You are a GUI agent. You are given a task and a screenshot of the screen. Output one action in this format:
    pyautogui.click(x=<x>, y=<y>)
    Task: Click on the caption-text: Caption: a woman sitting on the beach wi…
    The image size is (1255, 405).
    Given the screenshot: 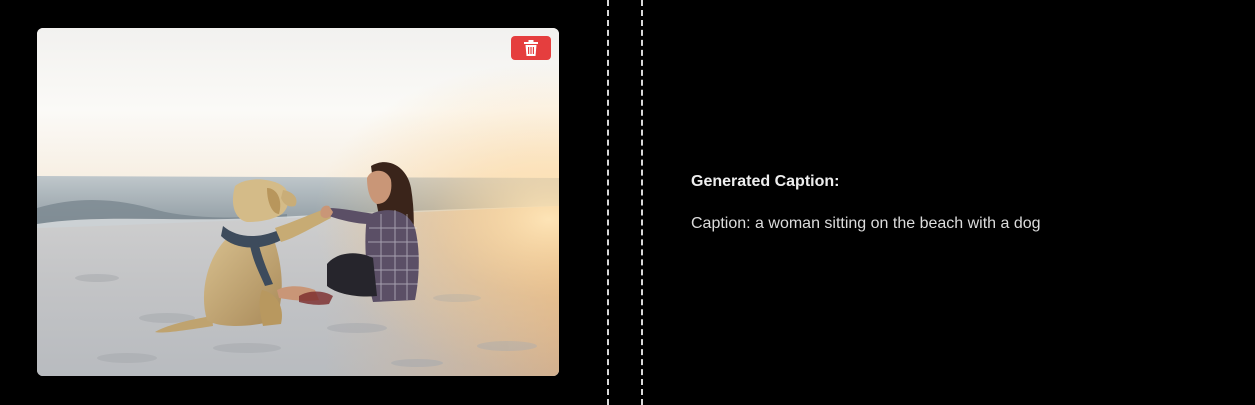 What is the action you would take?
    pyautogui.click(x=866, y=223)
    